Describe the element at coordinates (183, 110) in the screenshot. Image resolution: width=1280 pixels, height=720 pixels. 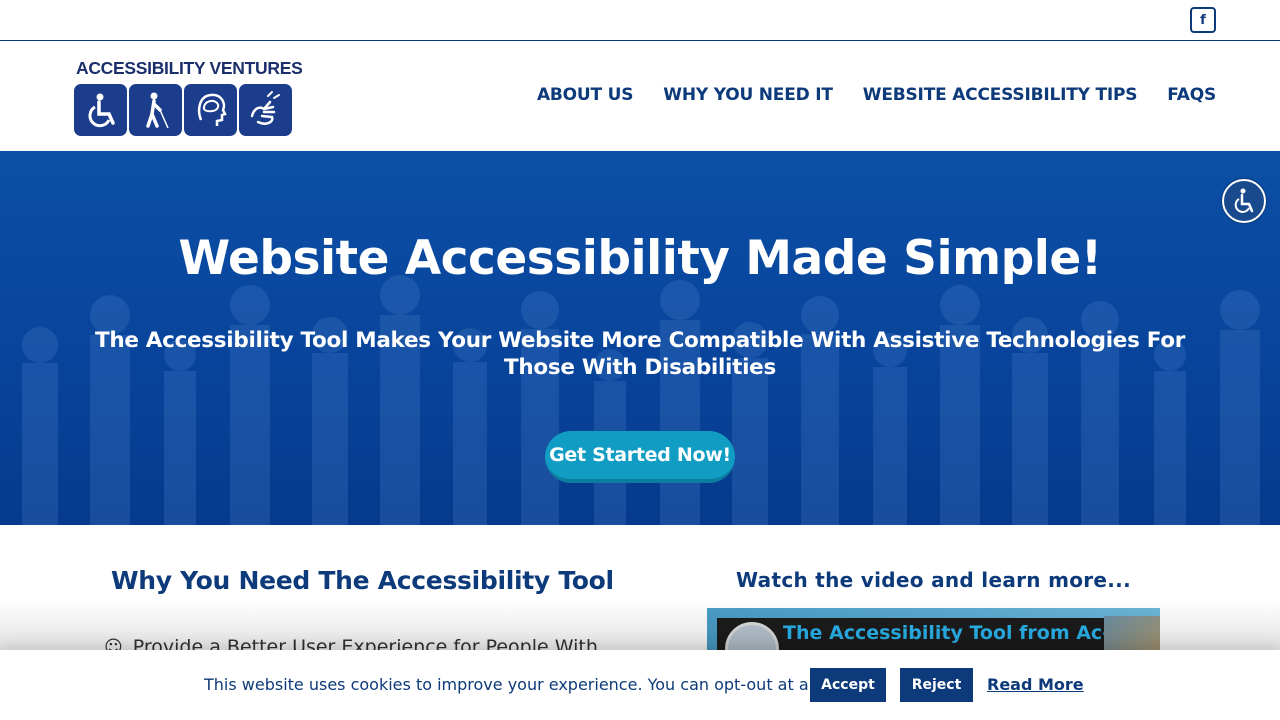
I see `logo-tiles` at that location.